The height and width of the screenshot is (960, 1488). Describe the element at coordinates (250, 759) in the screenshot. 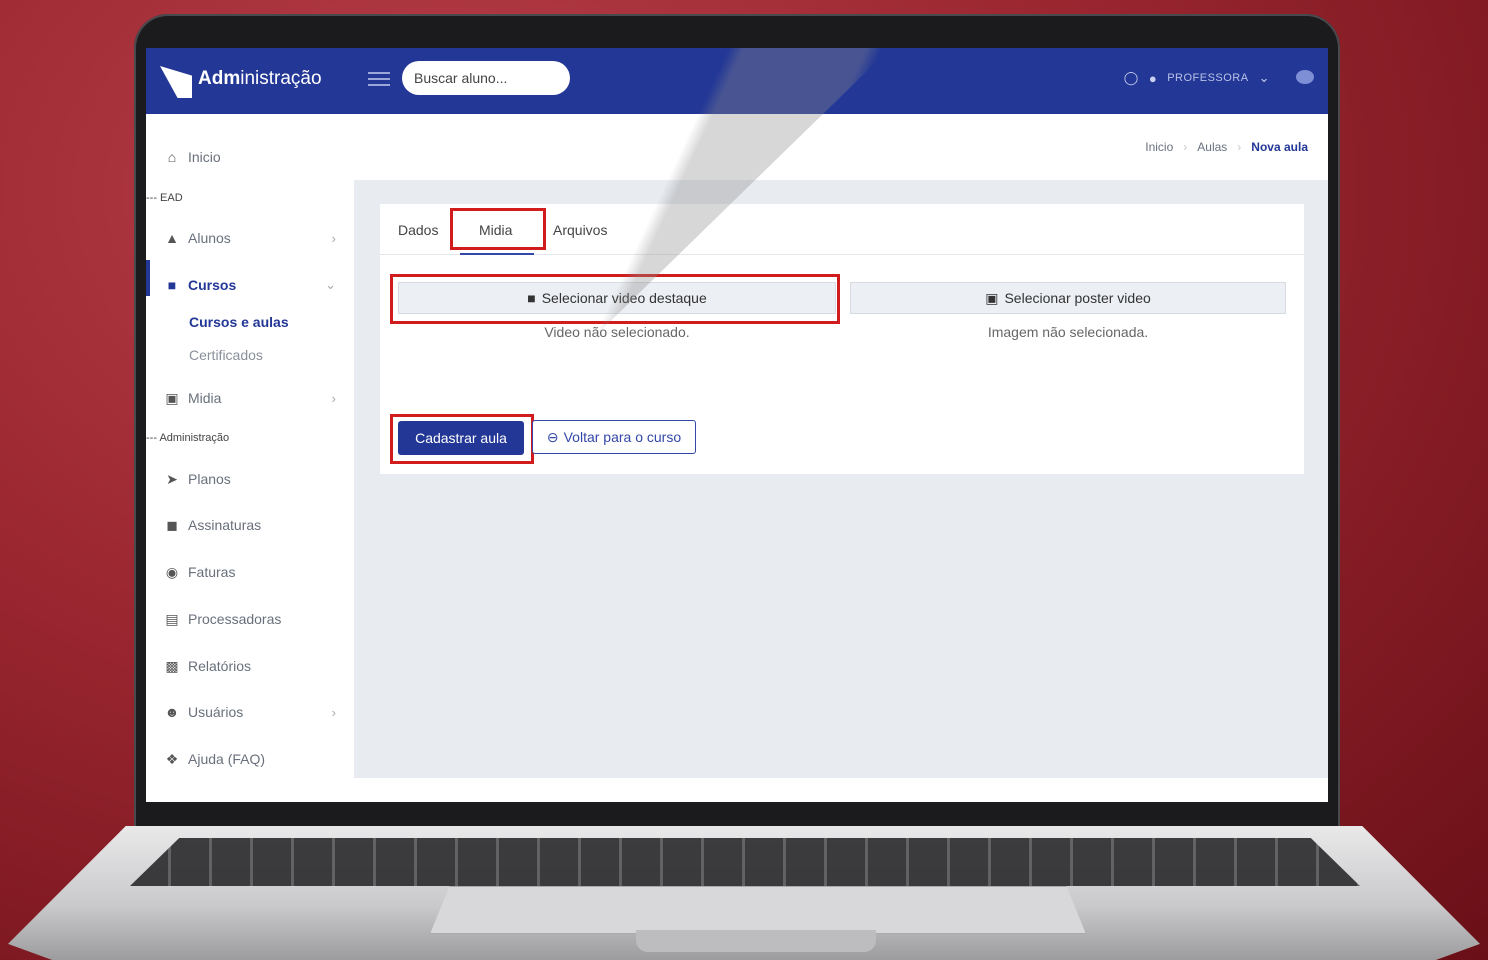

I see `sidebar-item-ajuda: ❖ Ajuda (FAQ)` at that location.